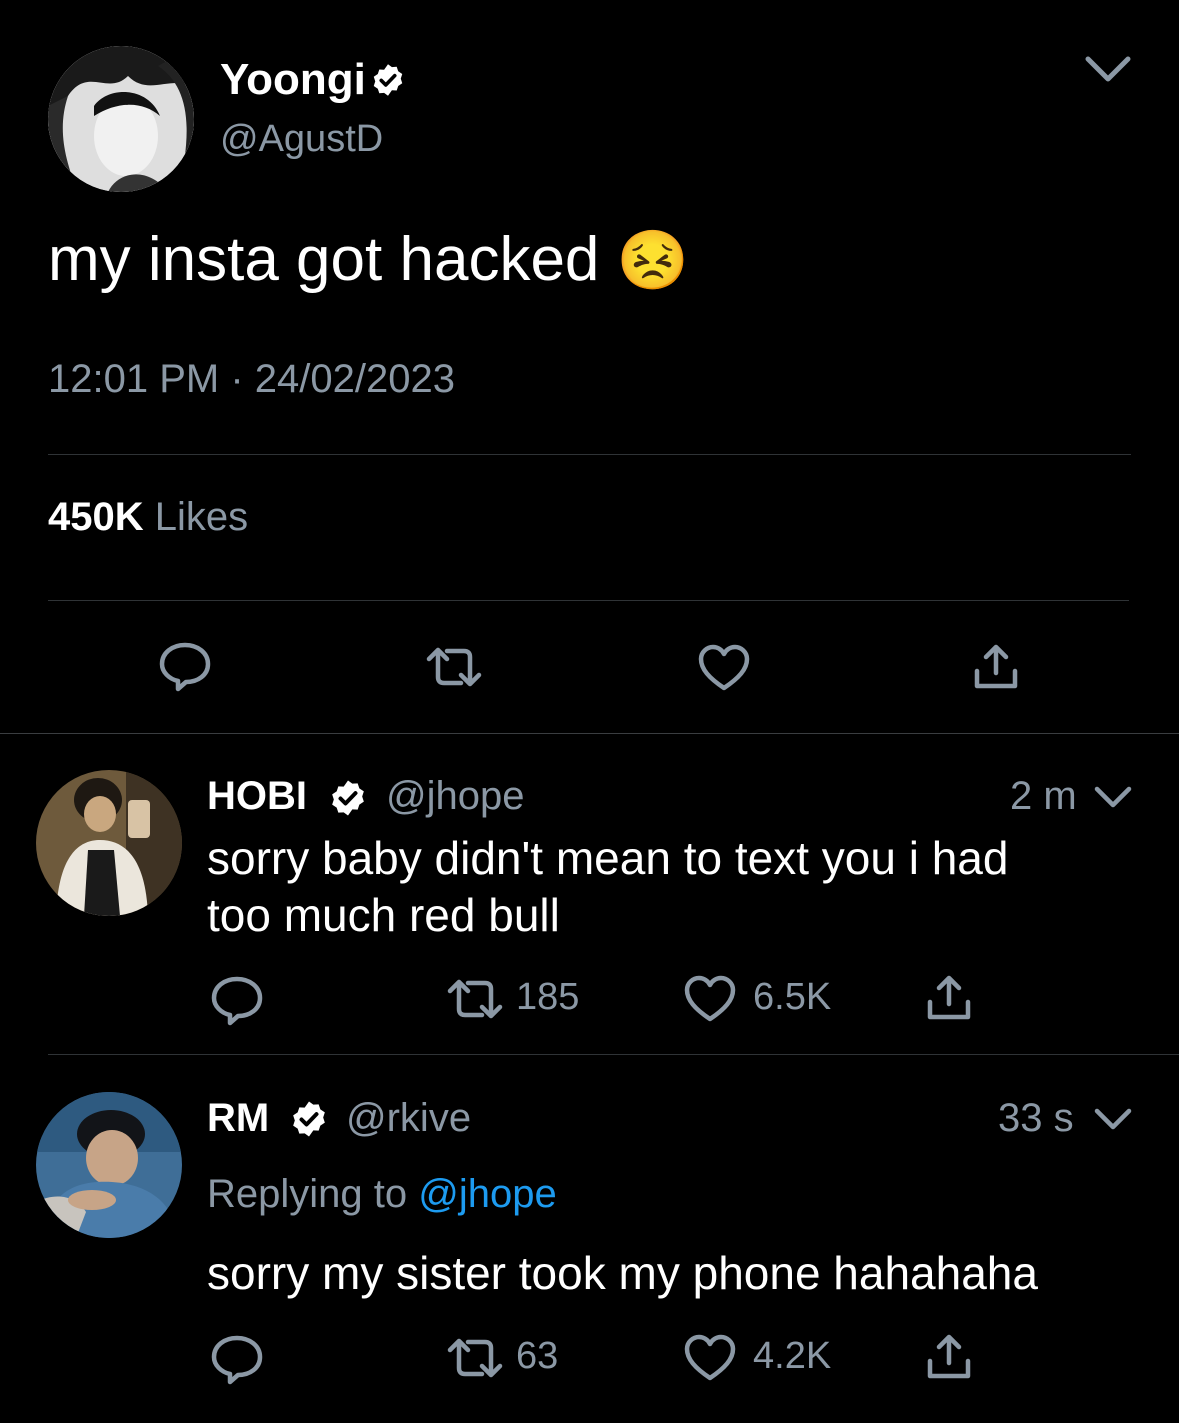 The image size is (1179, 1423). What do you see at coordinates (408, 1118) in the screenshot?
I see `handle: @rkive` at bounding box center [408, 1118].